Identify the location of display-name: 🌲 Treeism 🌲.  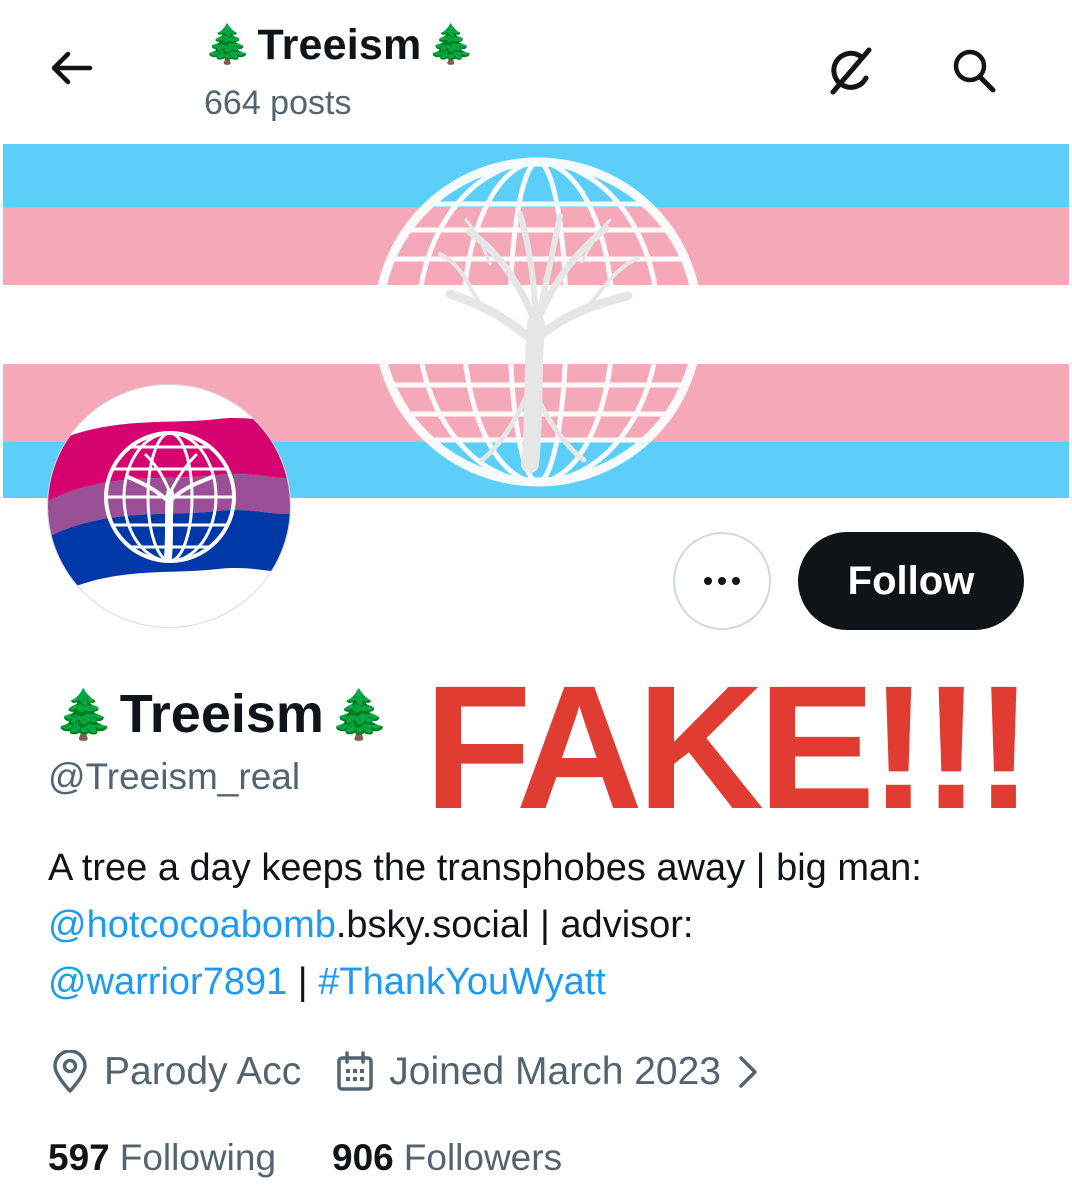
(222, 714).